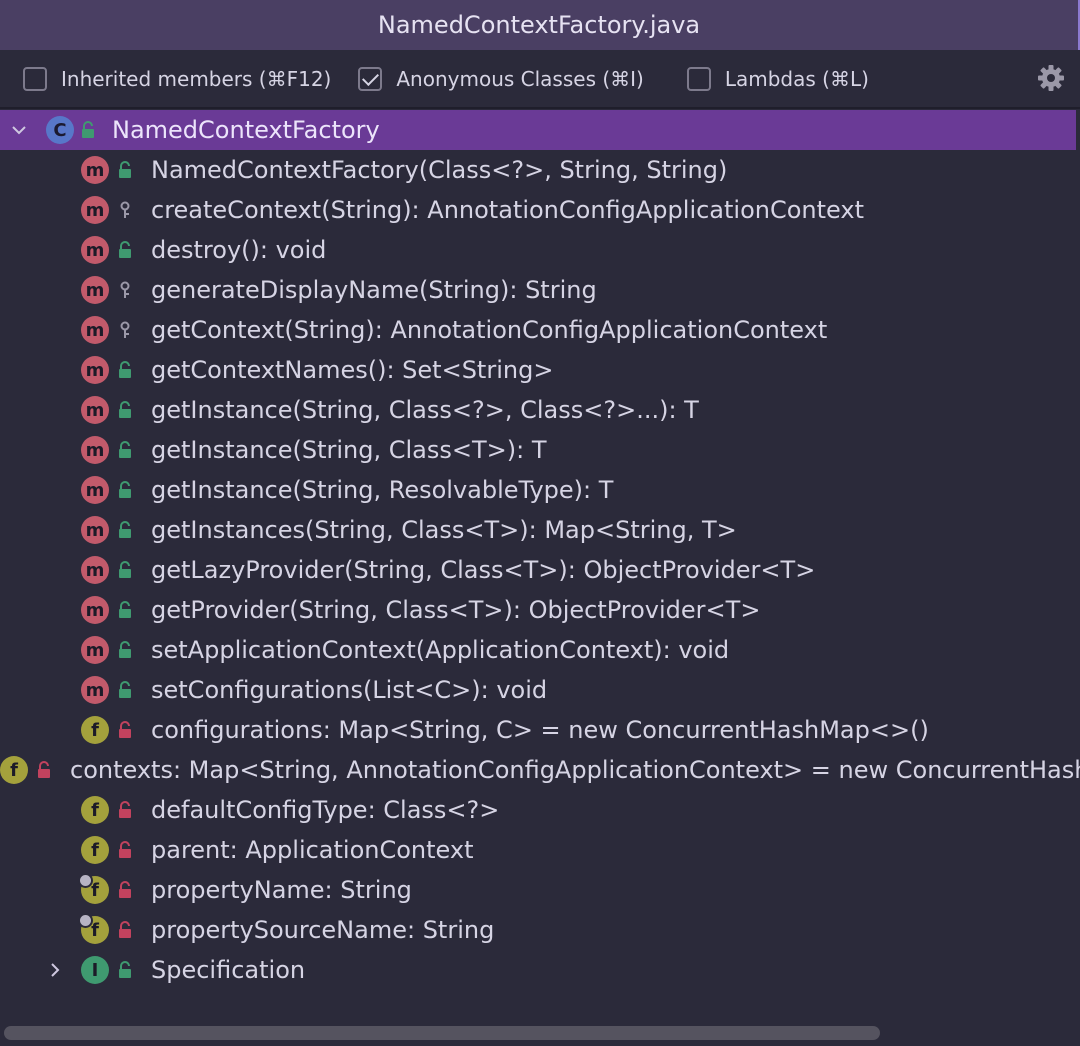 The height and width of the screenshot is (1046, 1080). I want to click on field-declaration: parent: ApplicationContext, so click(312, 850).